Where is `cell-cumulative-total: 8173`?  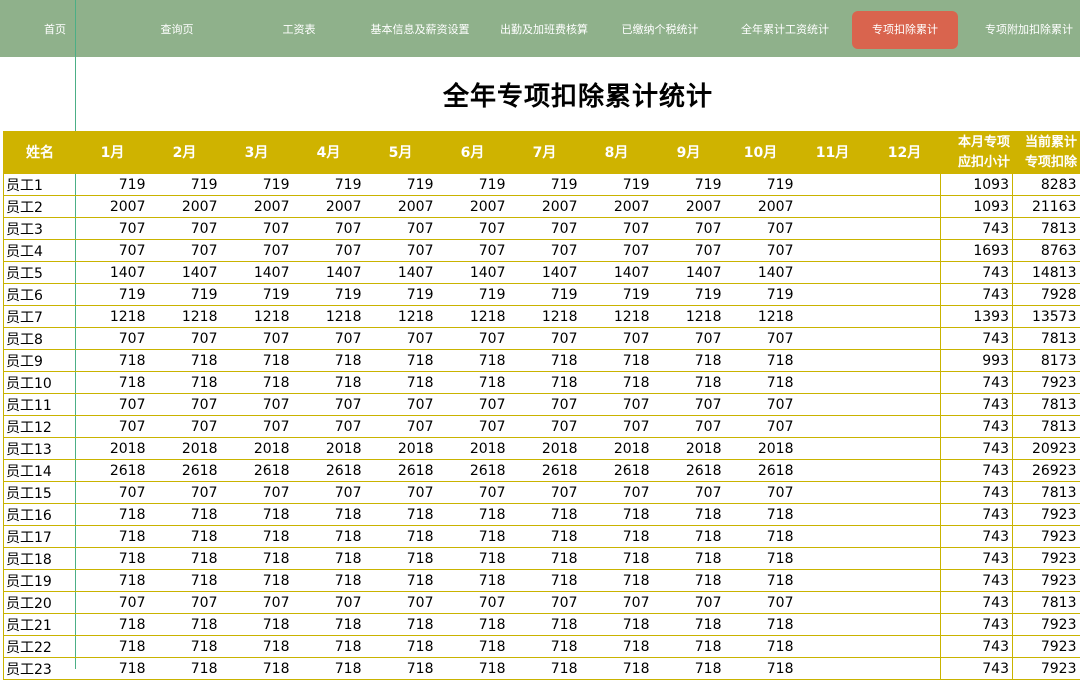
cell-cumulative-total: 8173 is located at coordinates (1046, 360).